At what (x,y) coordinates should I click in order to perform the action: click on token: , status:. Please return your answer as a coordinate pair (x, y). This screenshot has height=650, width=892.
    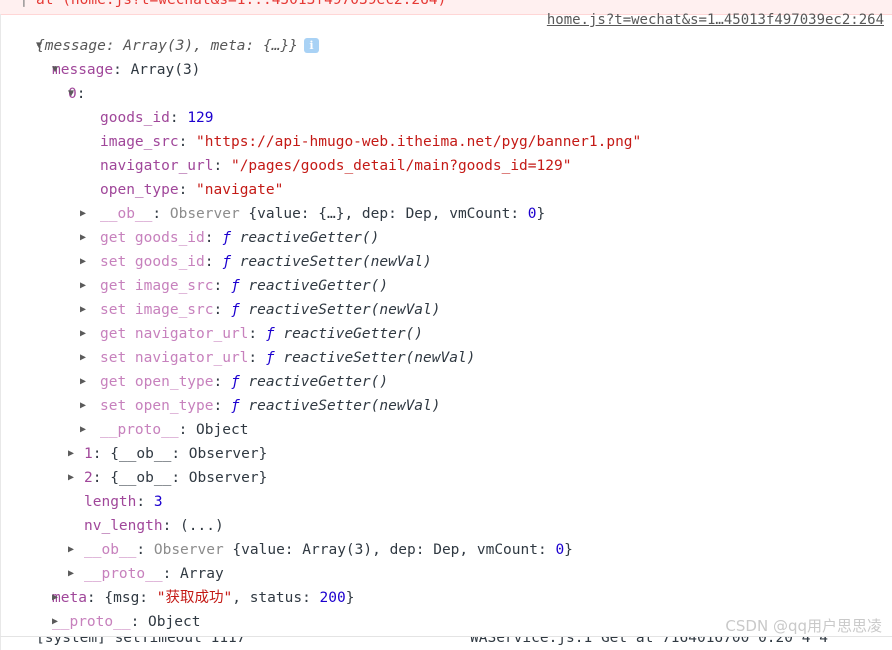
    Looking at the image, I should click on (276, 598).